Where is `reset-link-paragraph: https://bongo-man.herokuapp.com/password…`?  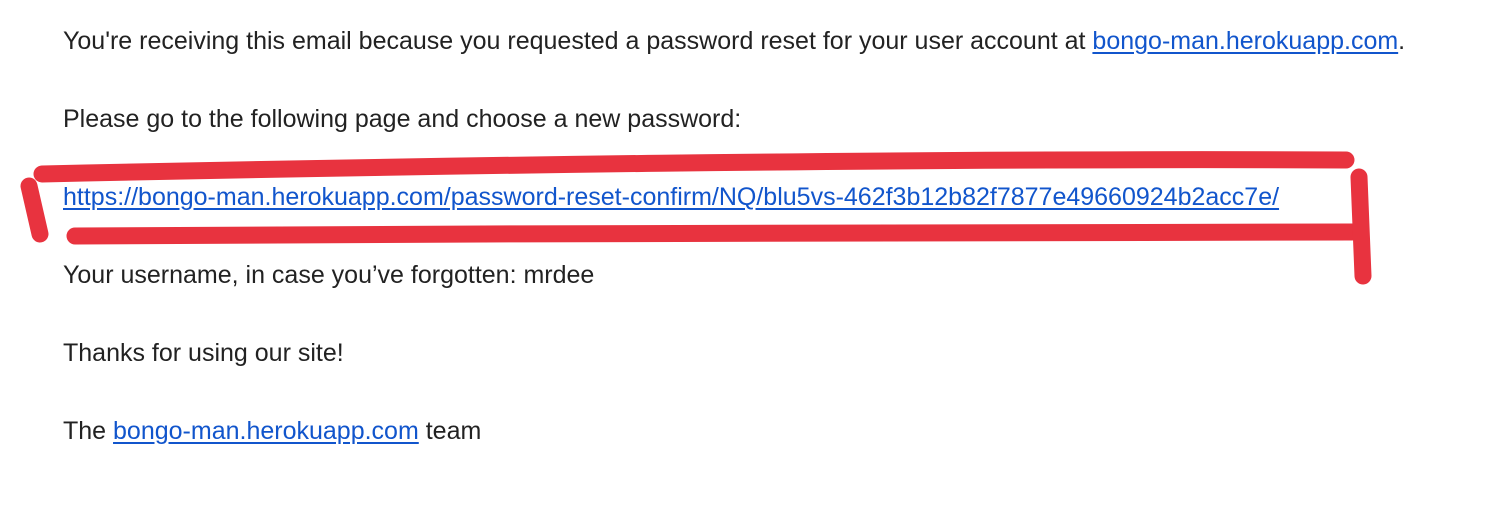
reset-link-paragraph: https://bongo-man.herokuapp.com/password… is located at coordinates (671, 197).